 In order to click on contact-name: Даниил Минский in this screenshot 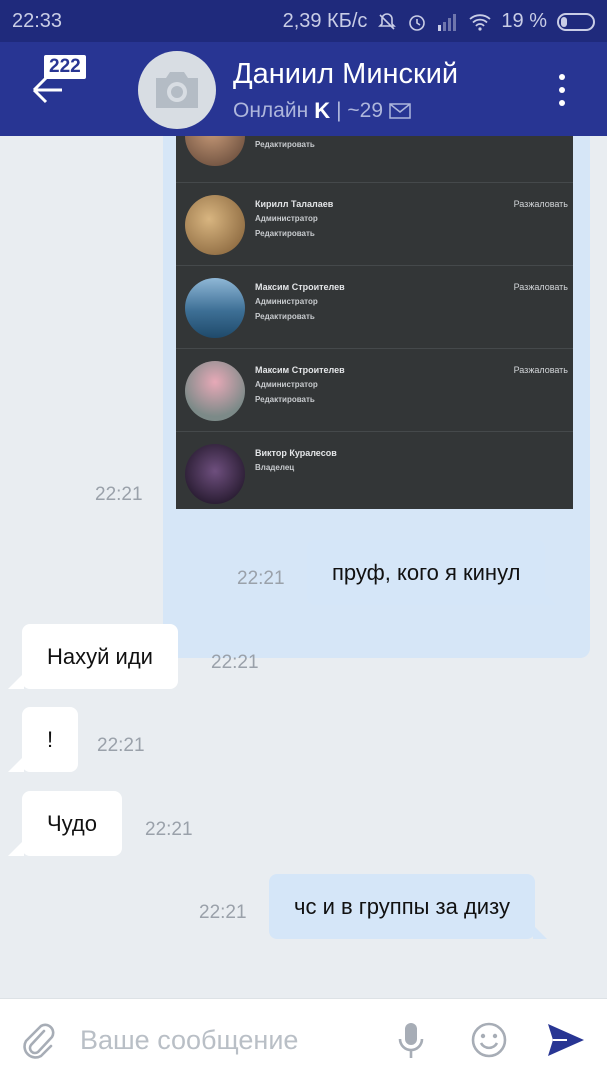, I will do `click(345, 74)`.